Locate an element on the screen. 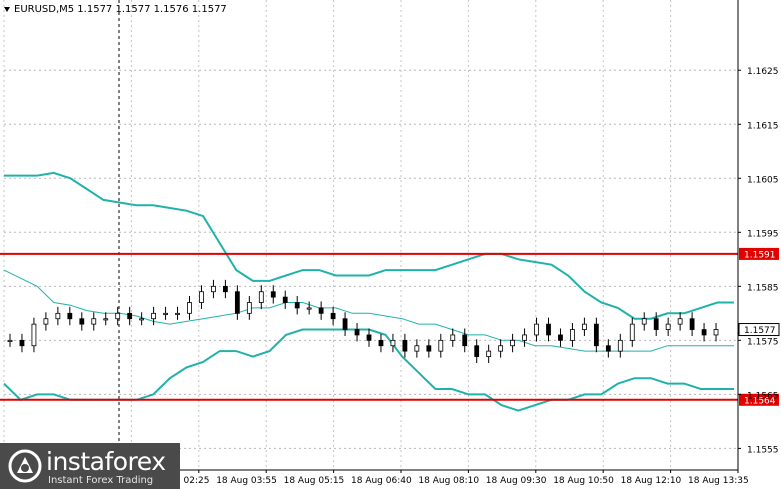 The width and height of the screenshot is (781, 489). x-tick-label: 18 Aug 13:35 is located at coordinates (718, 481).